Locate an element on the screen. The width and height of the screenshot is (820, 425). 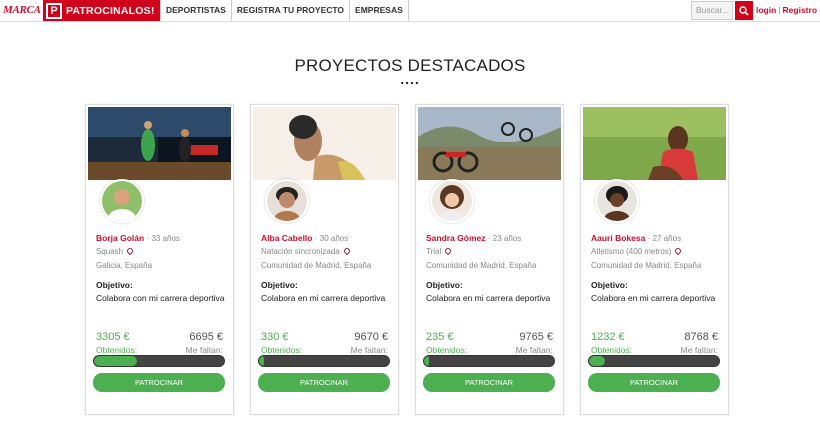
raised-amount: 235 € is located at coordinates (440, 337).